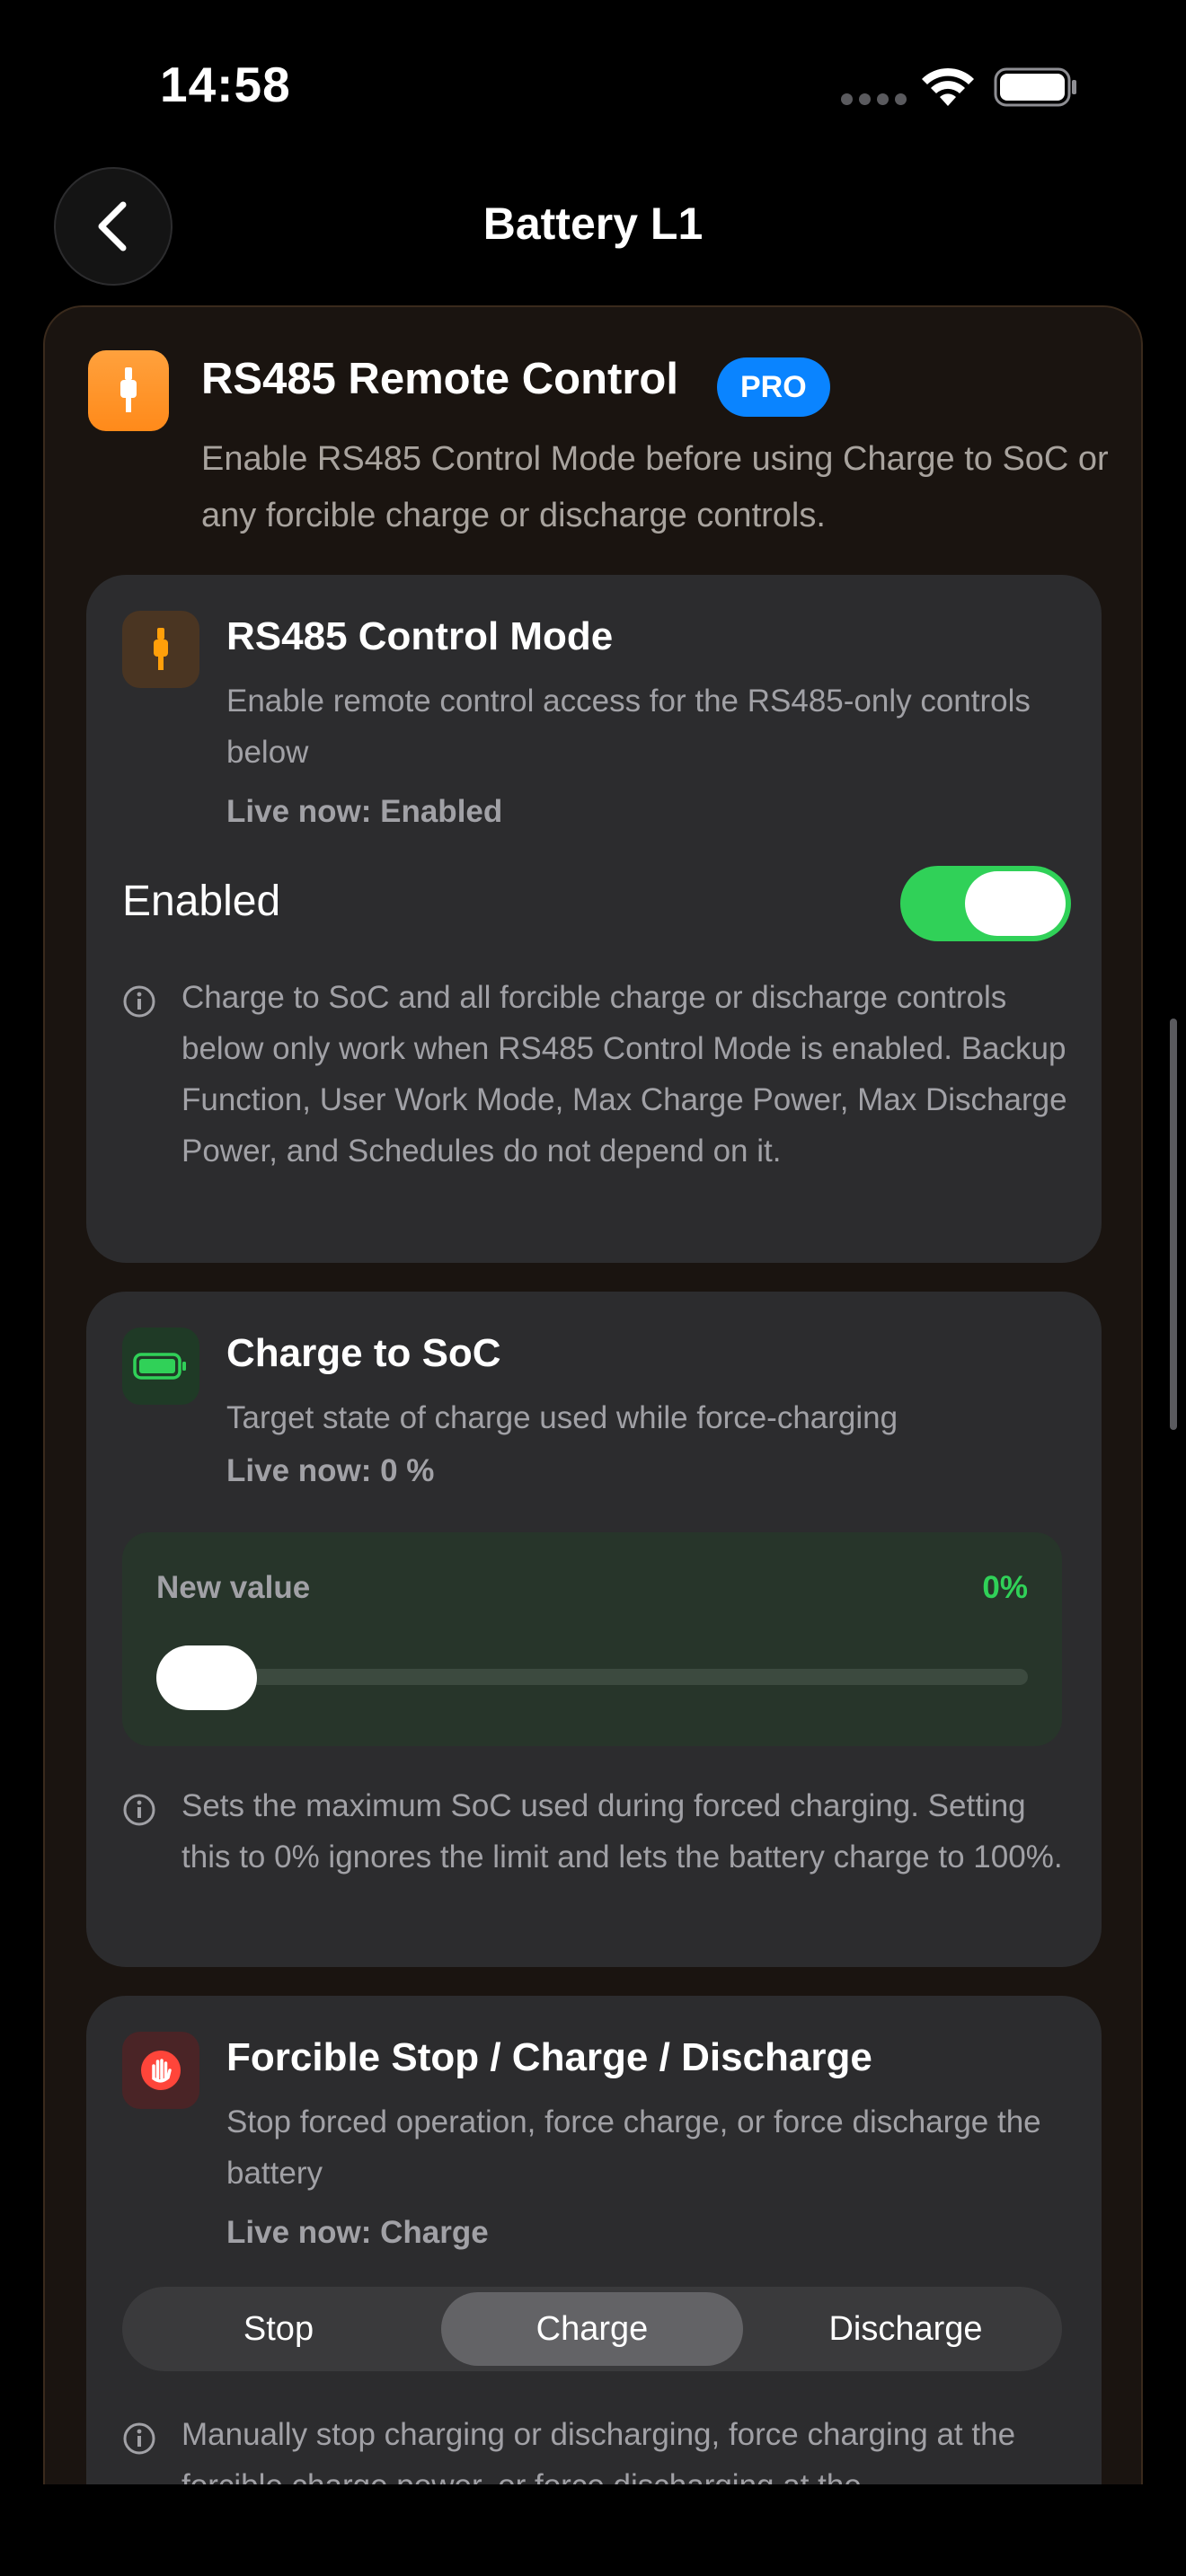 This screenshot has width=1186, height=2576. Describe the element at coordinates (877, 99) in the screenshot. I see `cellular-signal-icon` at that location.